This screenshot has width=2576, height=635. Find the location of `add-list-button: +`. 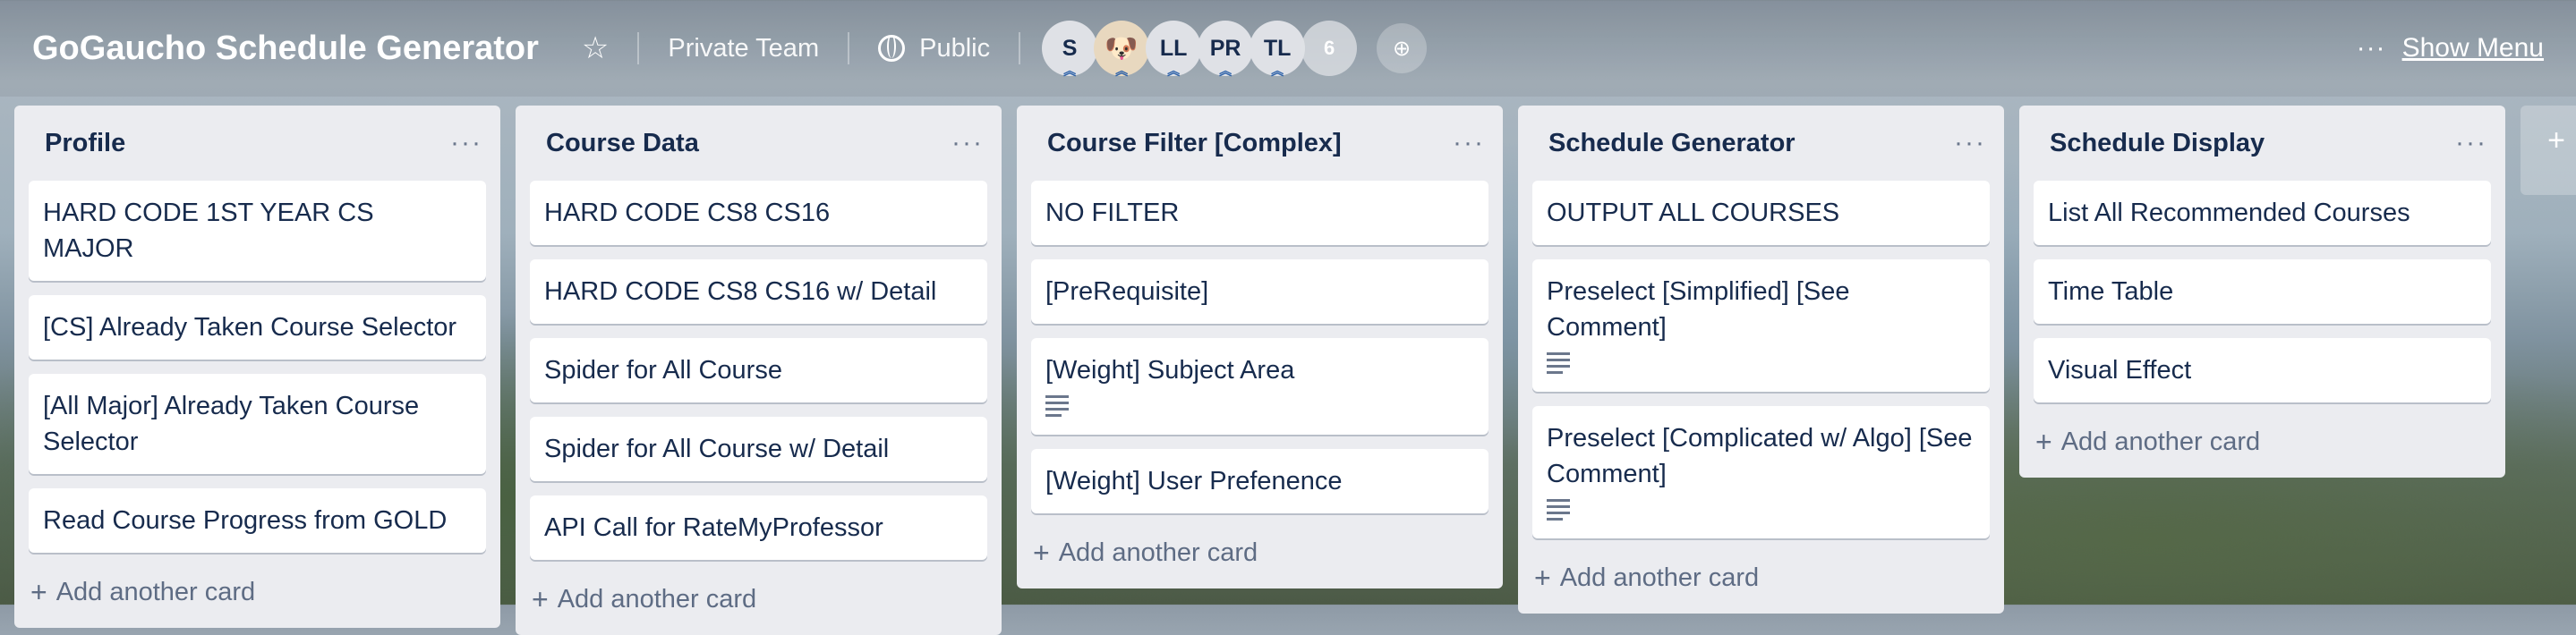

add-list-button: + is located at coordinates (2548, 150).